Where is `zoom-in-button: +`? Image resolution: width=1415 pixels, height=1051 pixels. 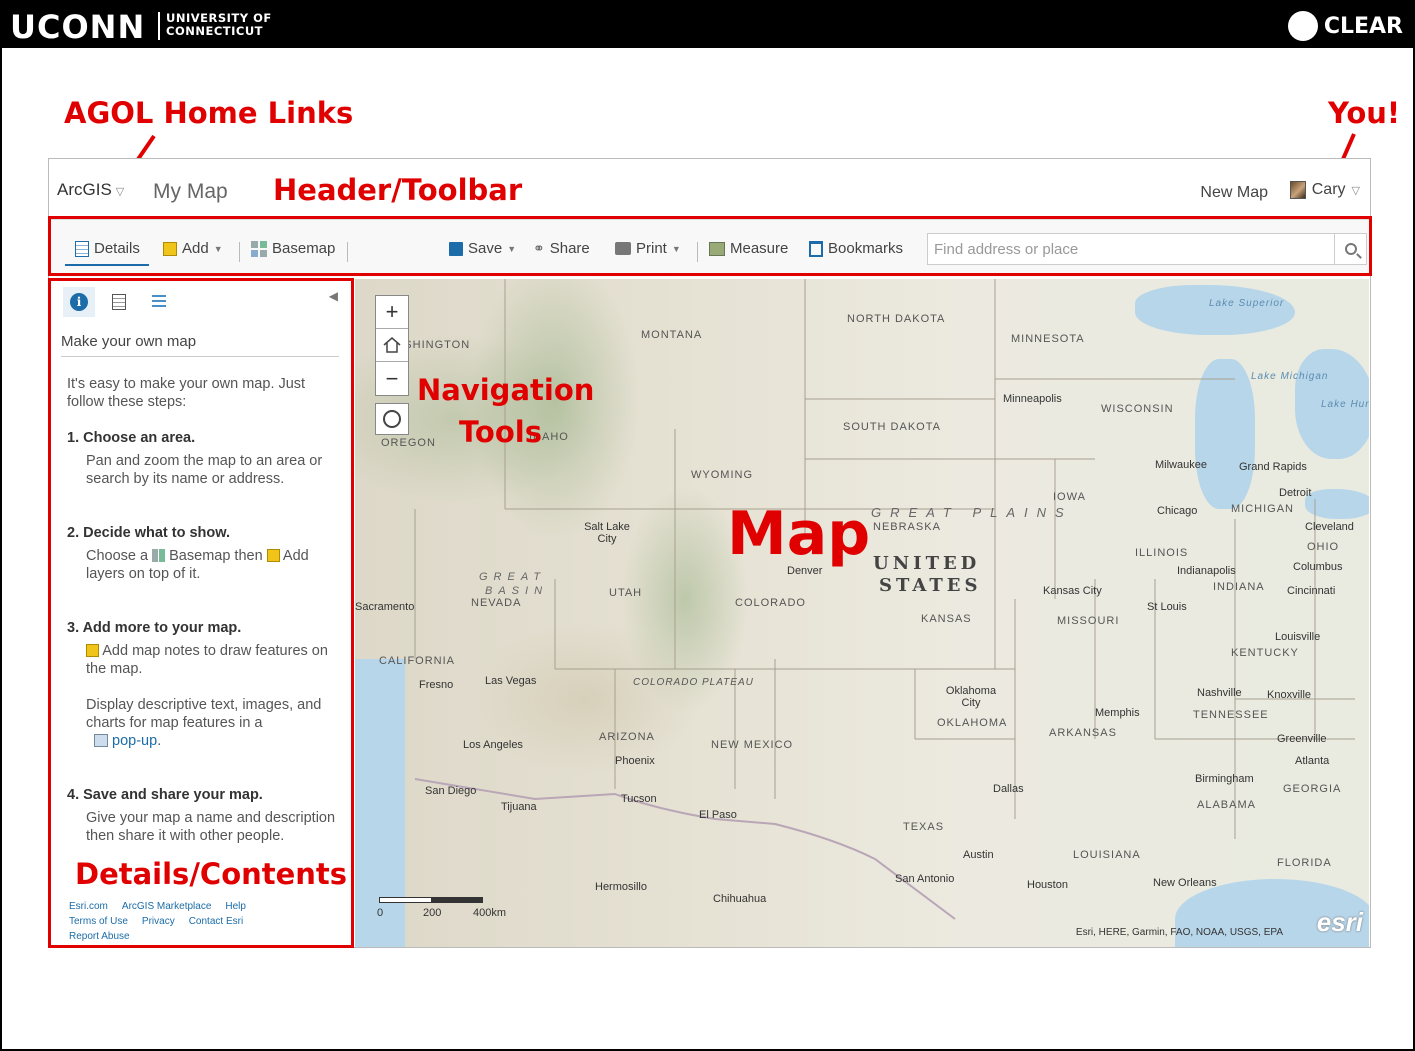 zoom-in-button: + is located at coordinates (392, 312).